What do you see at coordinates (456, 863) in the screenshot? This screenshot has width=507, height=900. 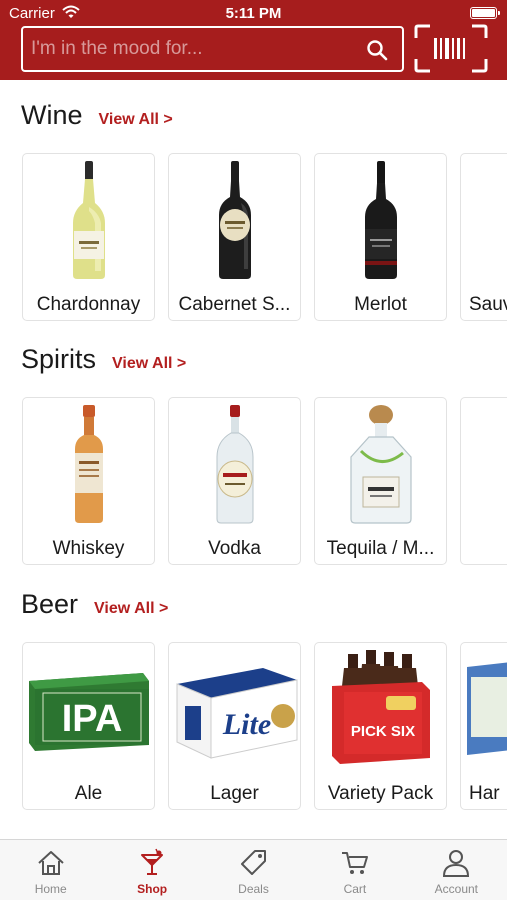 I see `account-icon` at bounding box center [456, 863].